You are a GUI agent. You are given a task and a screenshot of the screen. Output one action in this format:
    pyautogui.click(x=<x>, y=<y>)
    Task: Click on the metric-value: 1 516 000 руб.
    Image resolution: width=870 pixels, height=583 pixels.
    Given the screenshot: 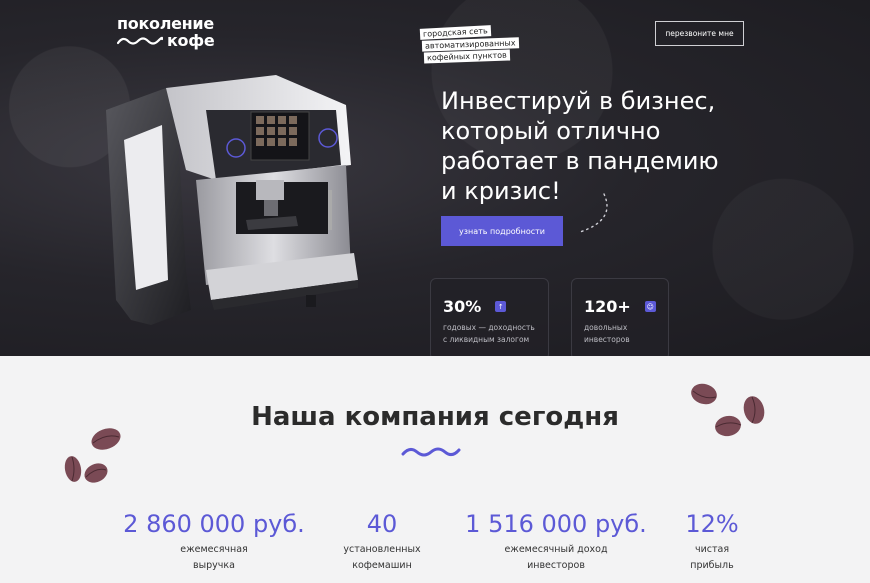 What is the action you would take?
    pyautogui.click(x=556, y=524)
    